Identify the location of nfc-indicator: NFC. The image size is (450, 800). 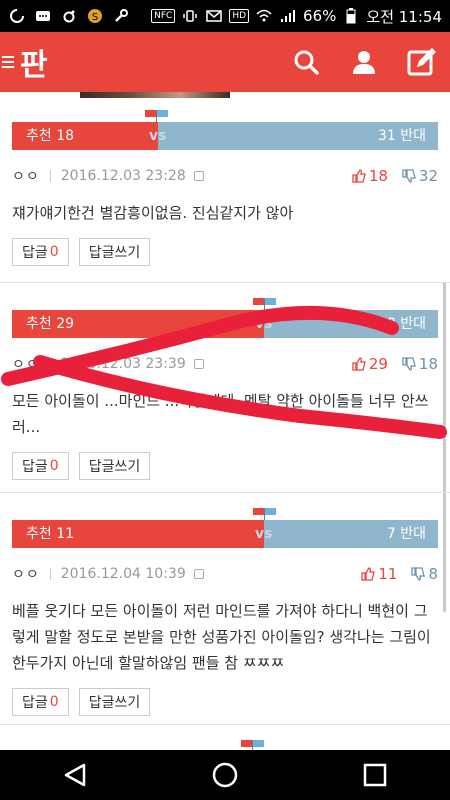
(163, 16).